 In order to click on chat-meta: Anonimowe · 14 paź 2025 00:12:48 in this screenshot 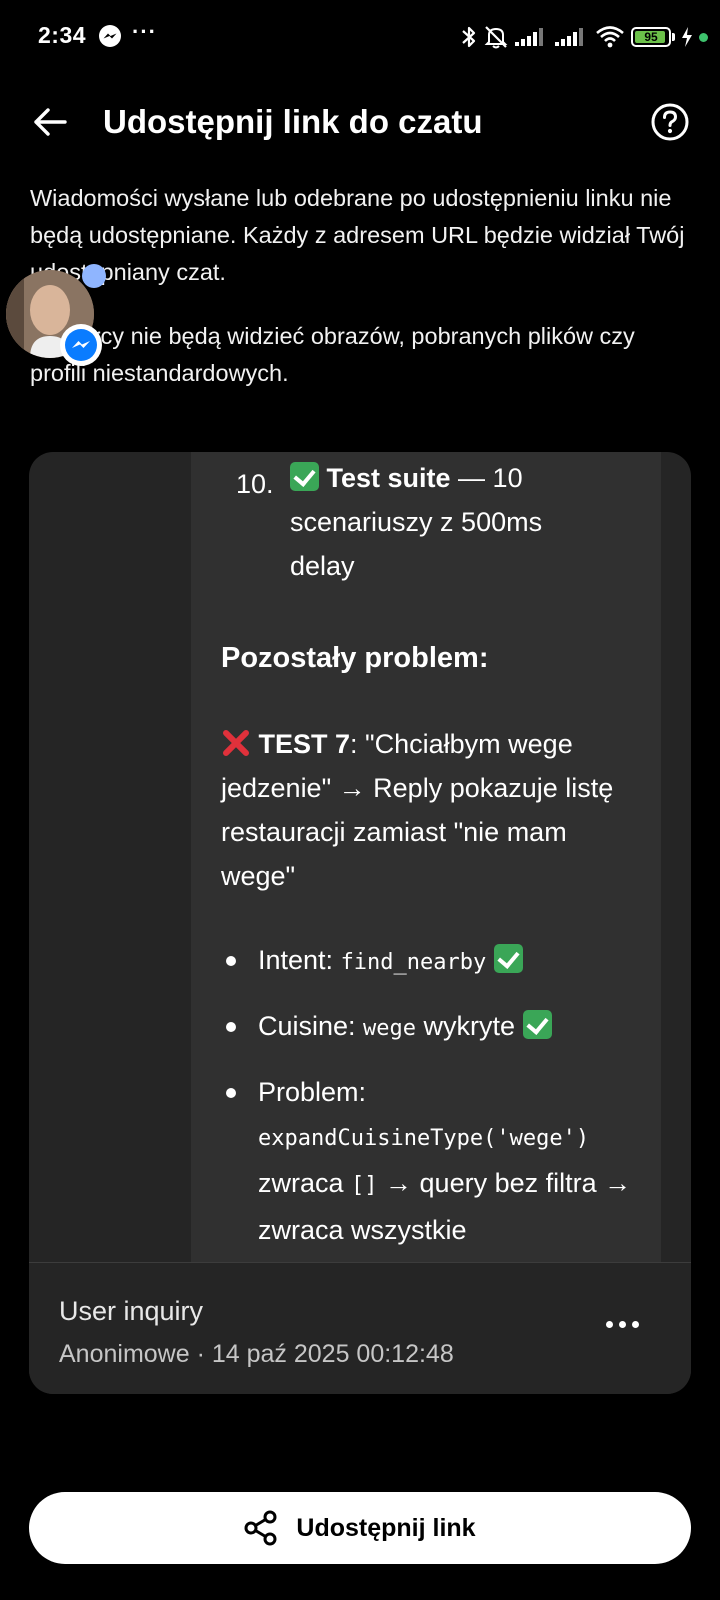, I will do `click(256, 1354)`.